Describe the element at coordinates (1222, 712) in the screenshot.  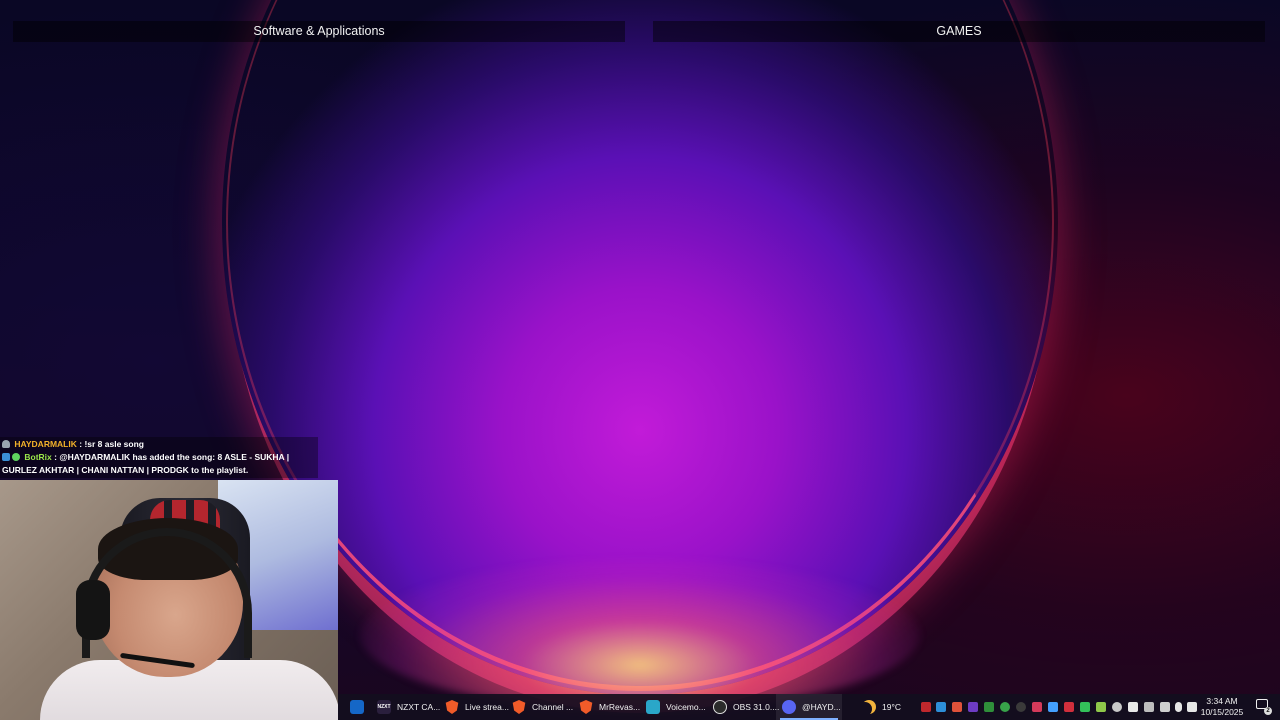
I see `clock-date: 10/15/2025` at that location.